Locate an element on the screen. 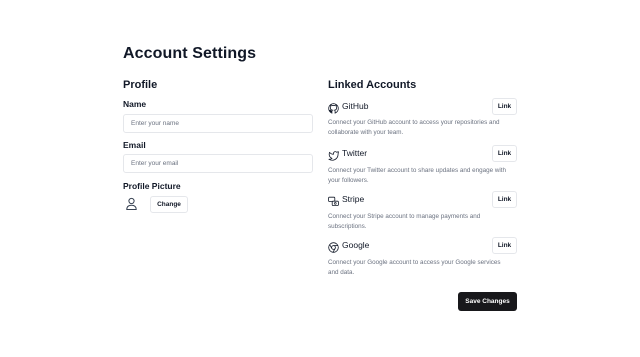 This screenshot has width=640, height=357. email-label: Email is located at coordinates (134, 145).